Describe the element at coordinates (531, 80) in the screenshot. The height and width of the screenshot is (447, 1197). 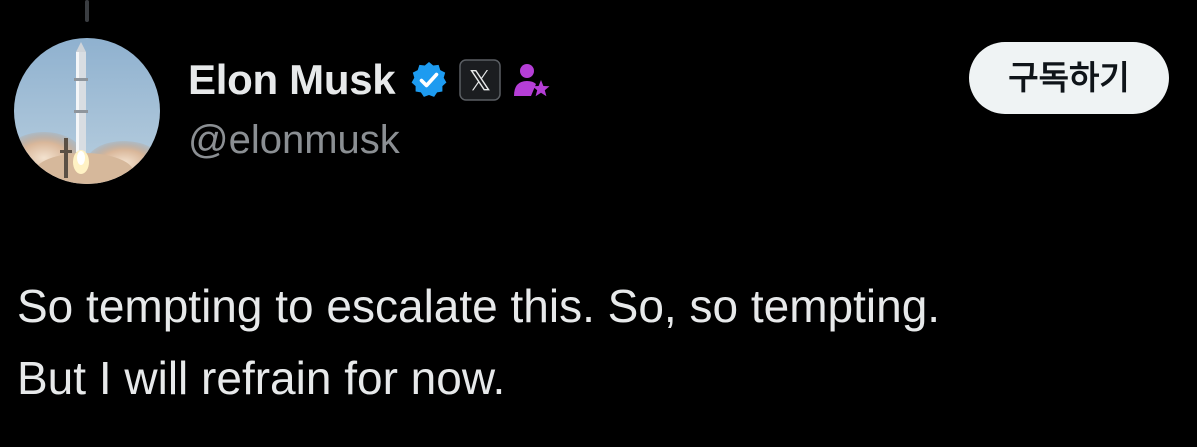
I see `subscriber-badge-icon` at that location.